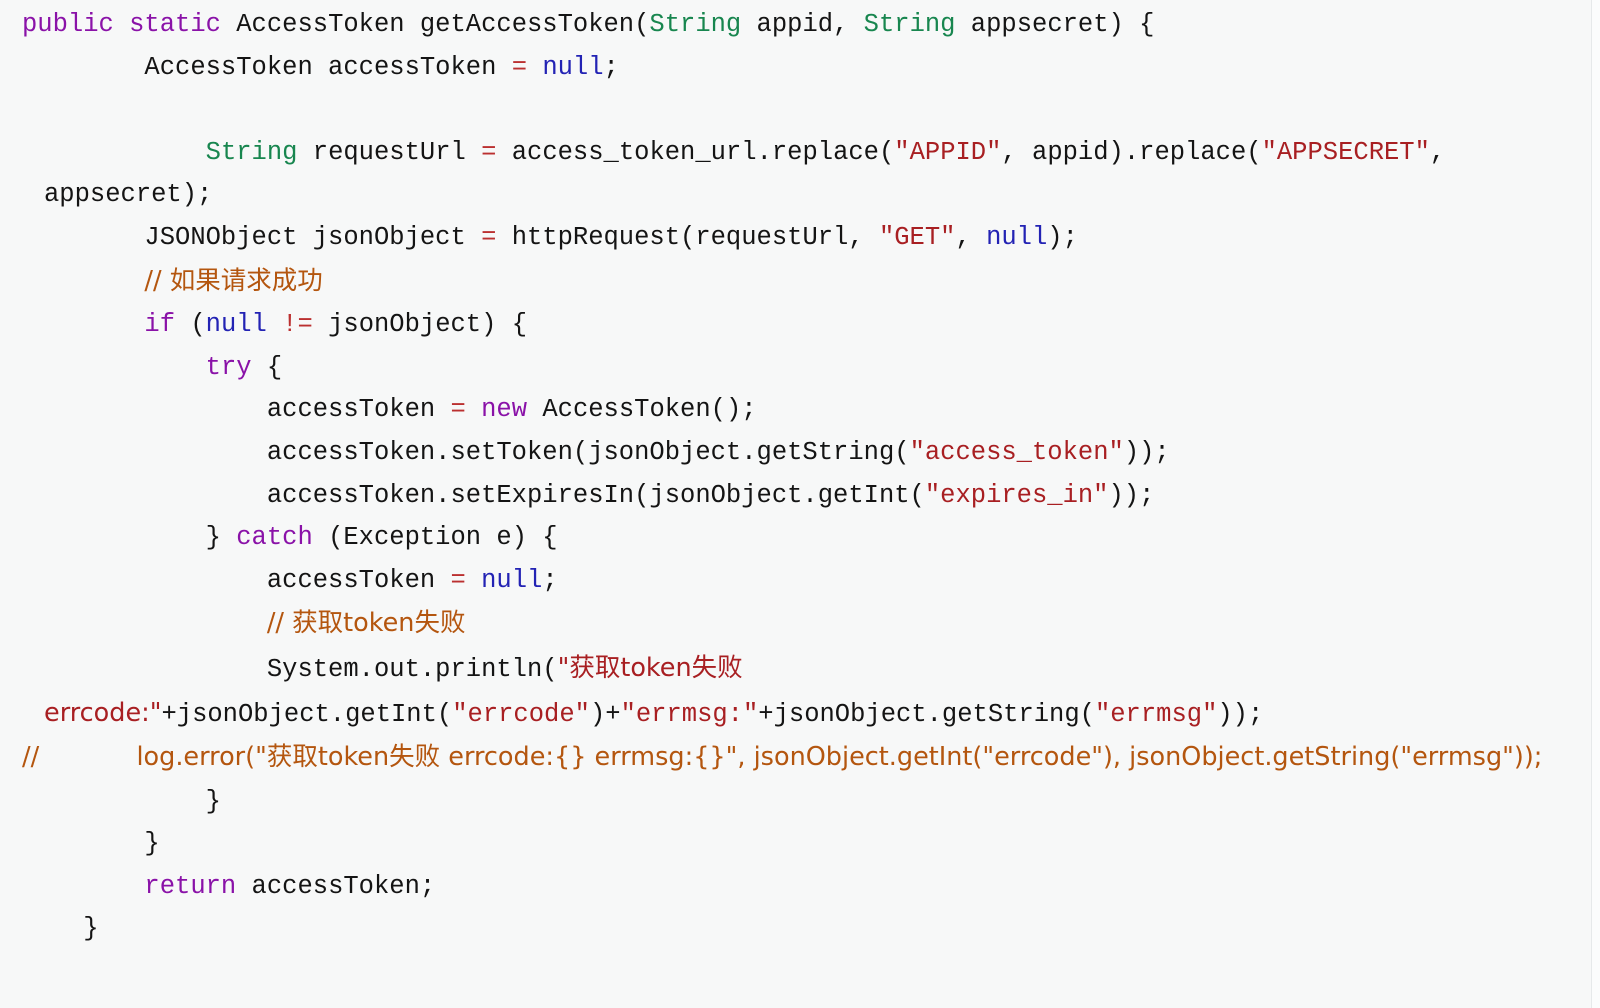 The width and height of the screenshot is (1600, 1008). Describe the element at coordinates (605, 714) in the screenshot. I see `code-token-plain: )+` at that location.